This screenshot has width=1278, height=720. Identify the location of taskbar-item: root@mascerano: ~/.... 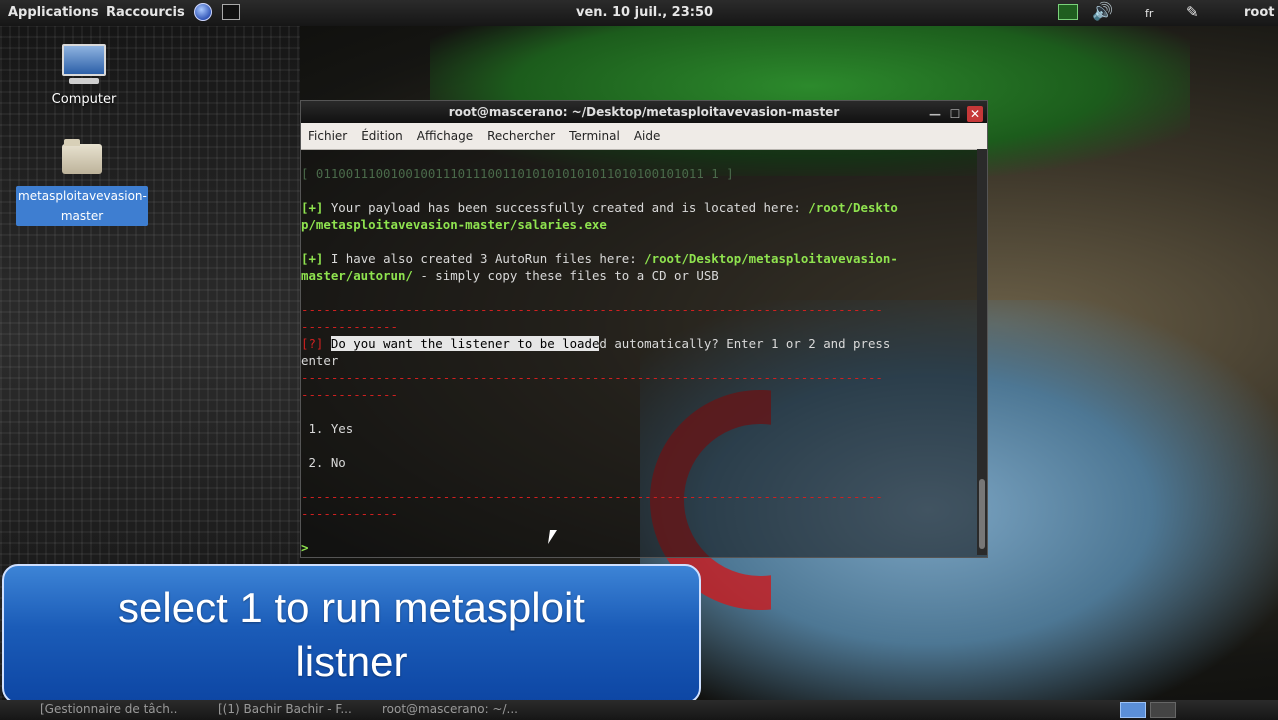
(462, 710).